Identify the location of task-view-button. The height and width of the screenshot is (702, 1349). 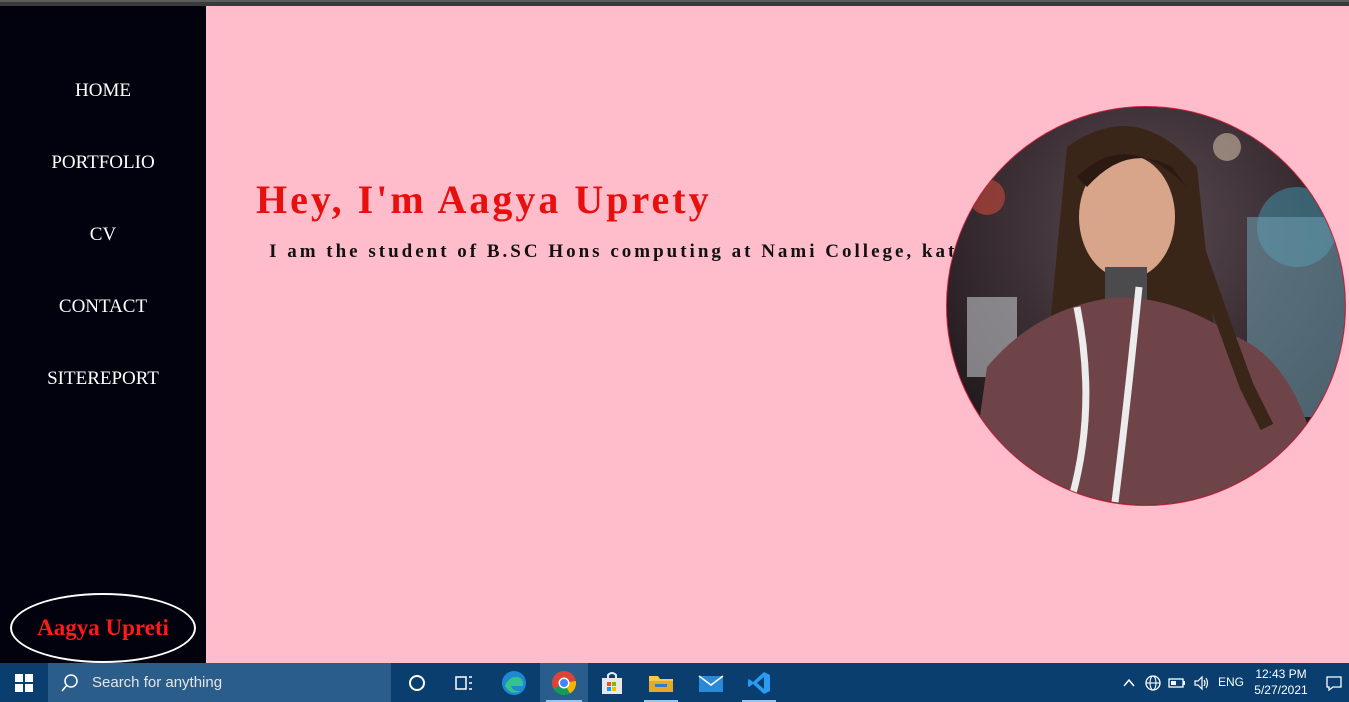
(464, 682).